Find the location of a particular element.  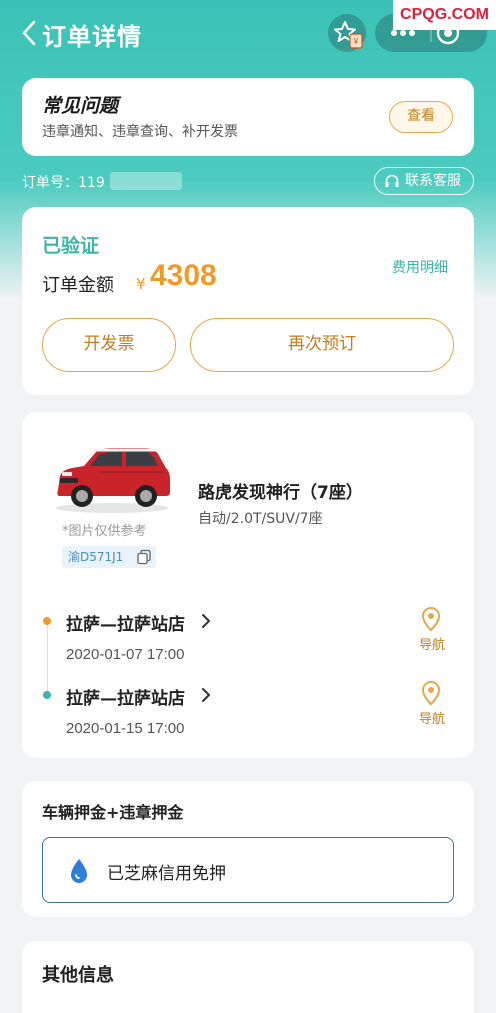

timeline-line is located at coordinates (47, 659).